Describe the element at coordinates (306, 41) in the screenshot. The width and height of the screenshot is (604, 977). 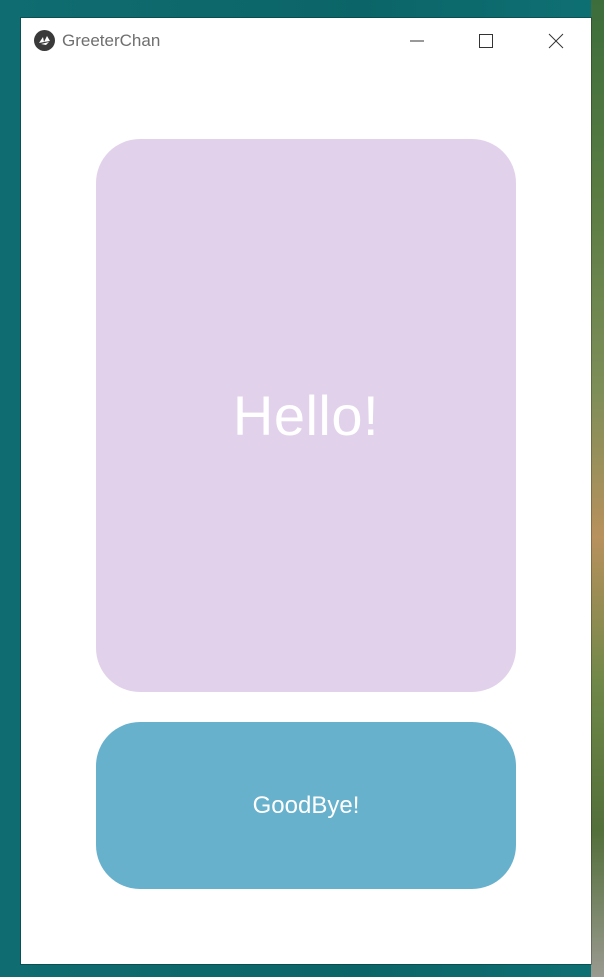
I see `title-bar: GreeterChan` at that location.